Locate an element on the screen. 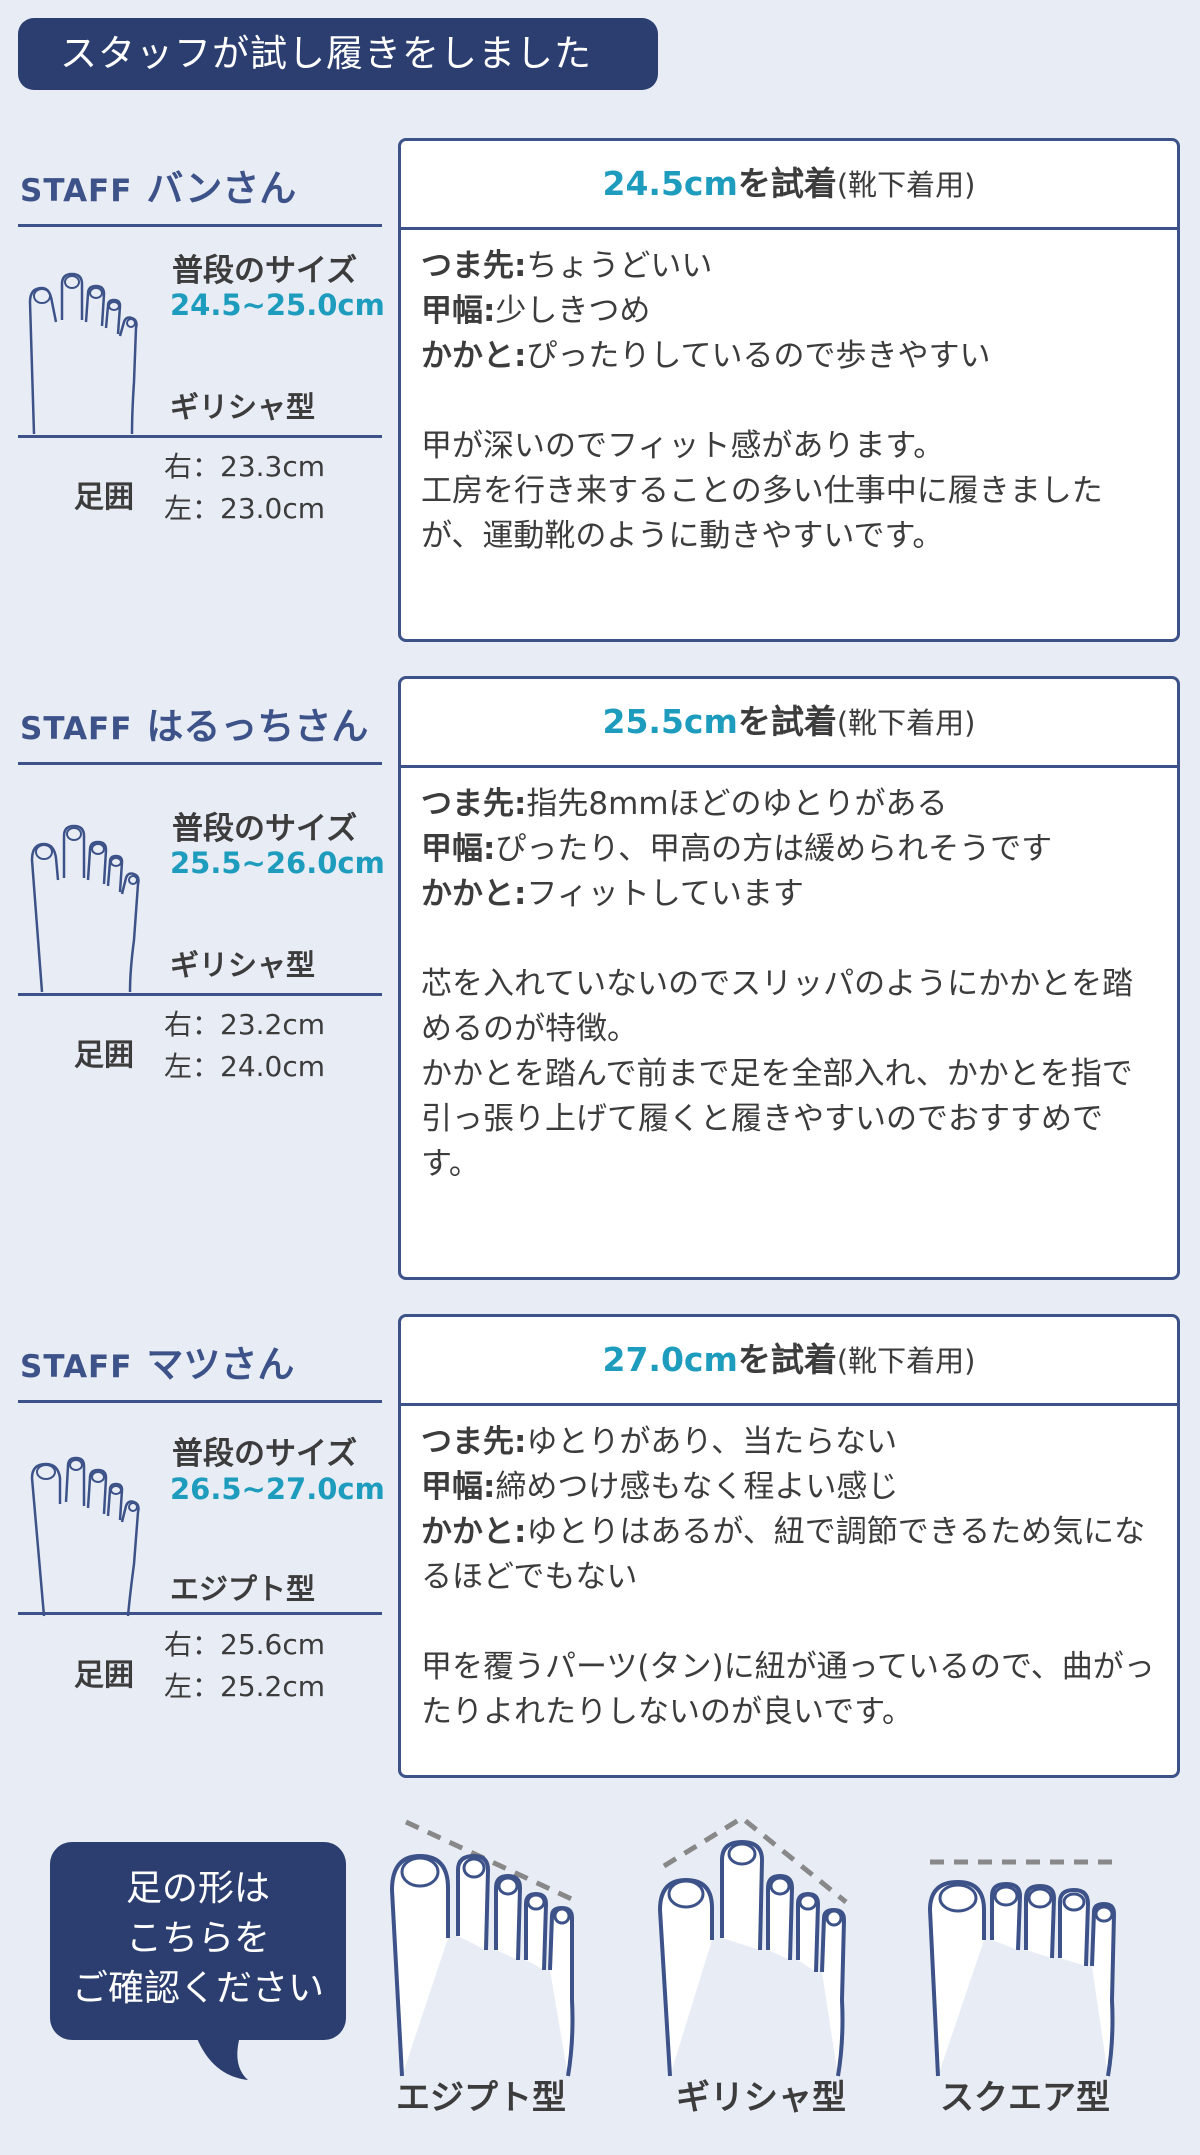  toe-text: ゆとりがあり、当たらない is located at coordinates (712, 1442).